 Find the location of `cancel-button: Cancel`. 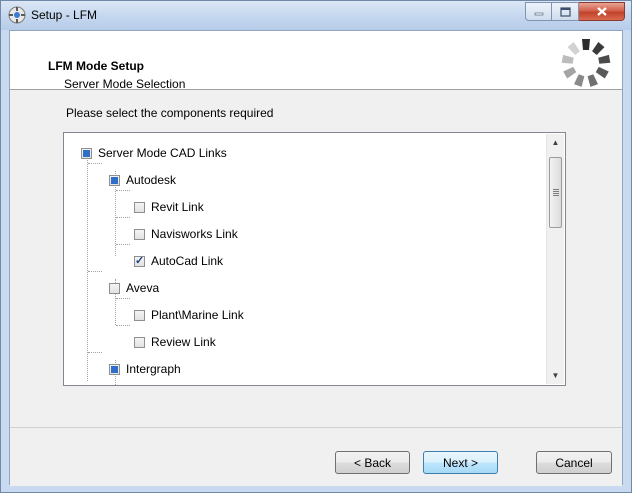

cancel-button: Cancel is located at coordinates (574, 462).